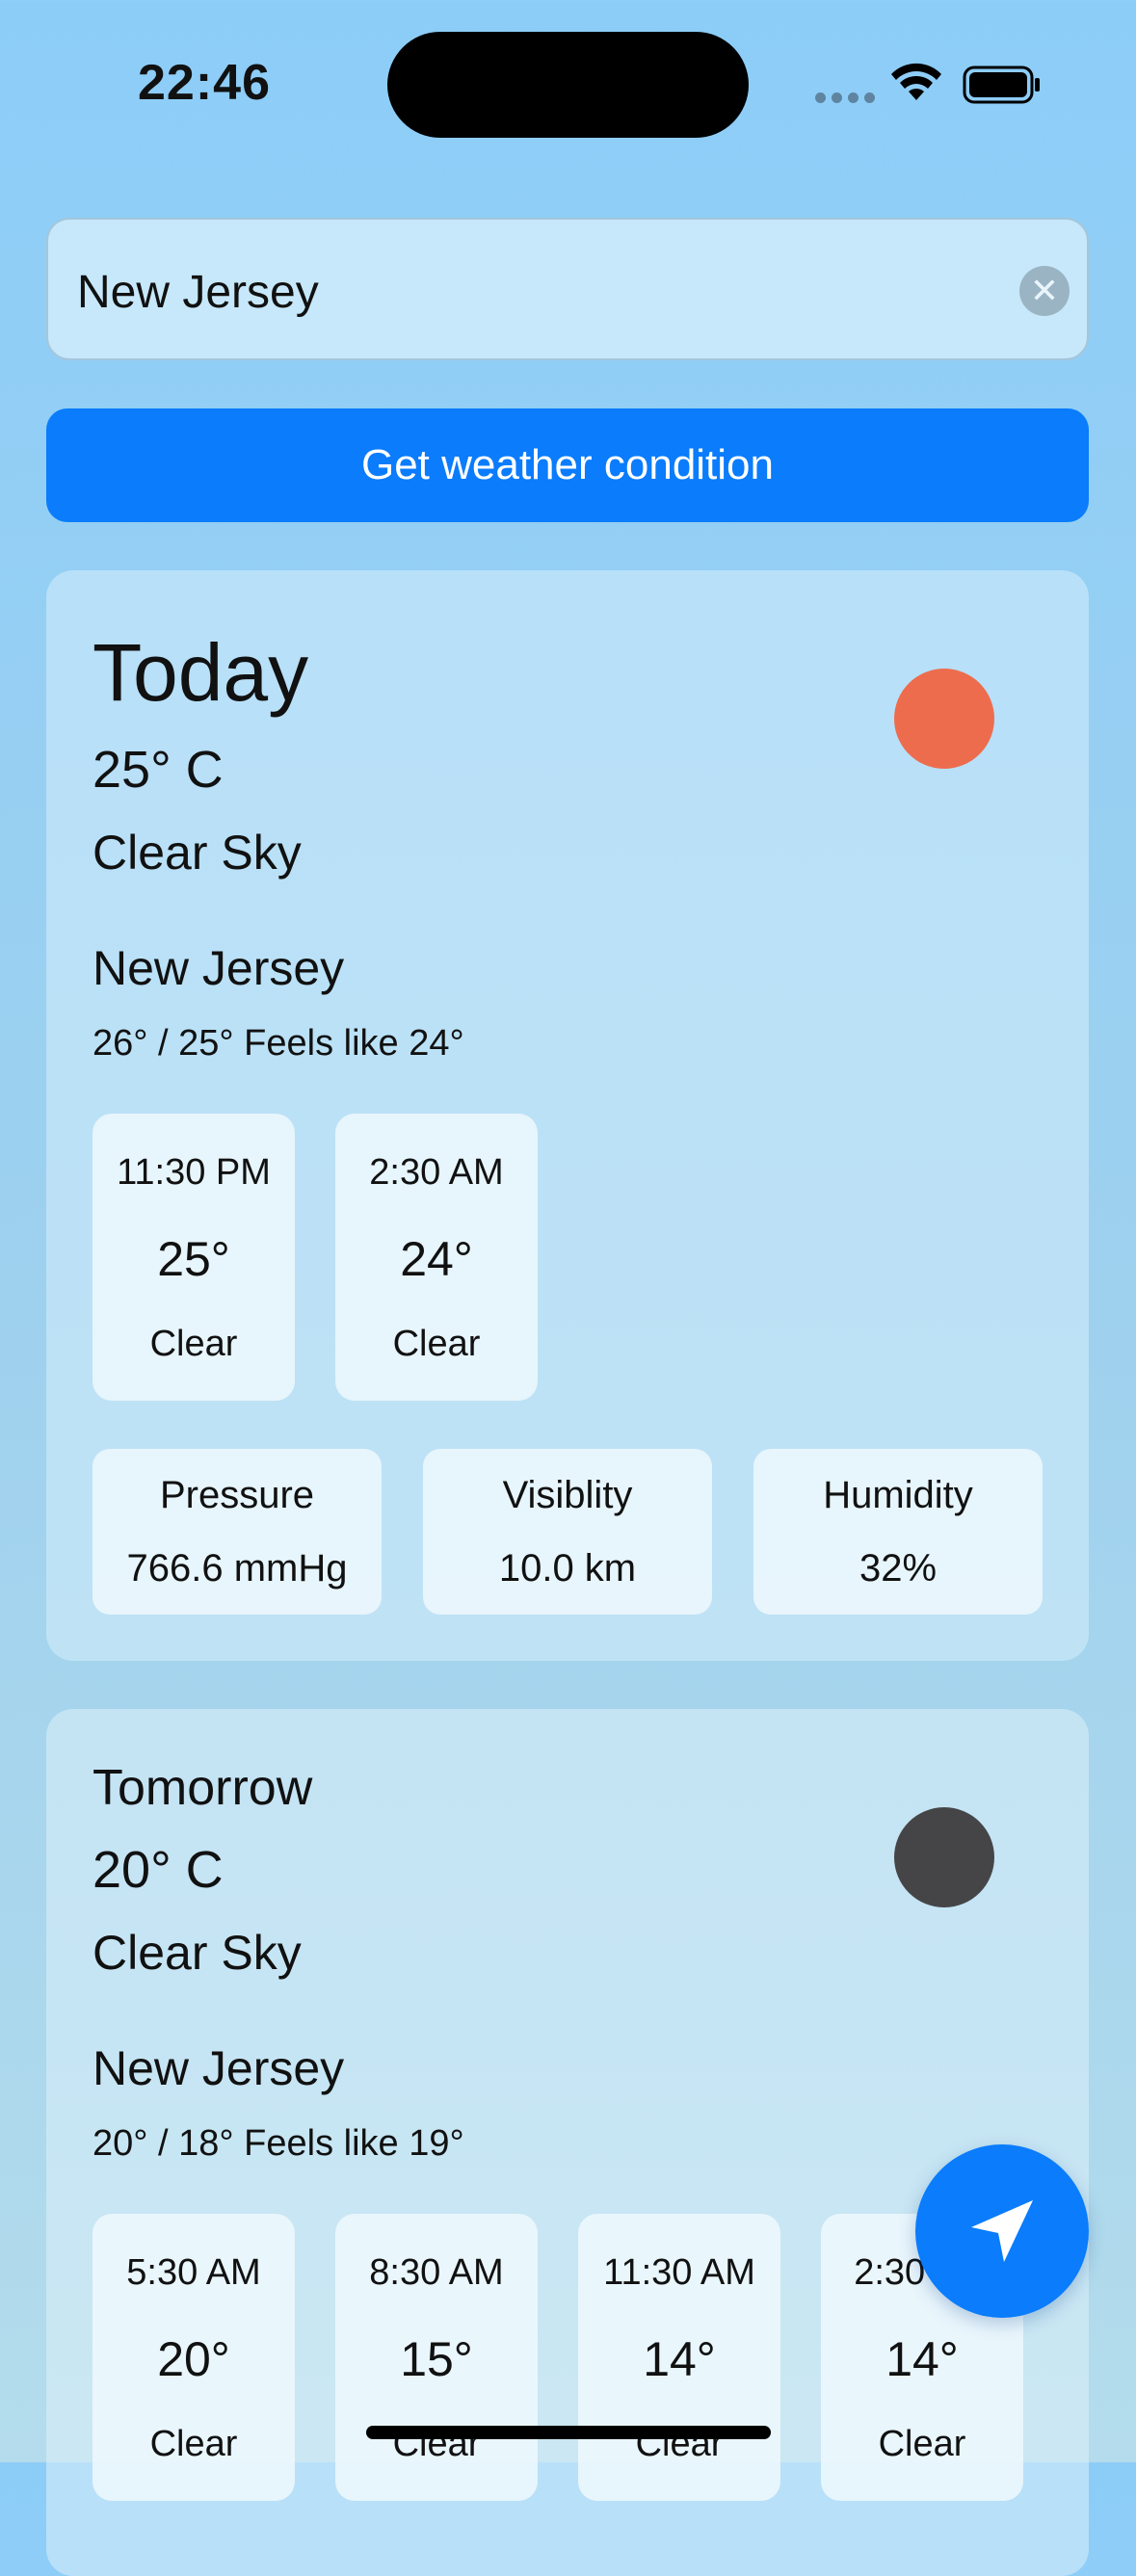  What do you see at coordinates (204, 83) in the screenshot?
I see `status-time: 22:46` at bounding box center [204, 83].